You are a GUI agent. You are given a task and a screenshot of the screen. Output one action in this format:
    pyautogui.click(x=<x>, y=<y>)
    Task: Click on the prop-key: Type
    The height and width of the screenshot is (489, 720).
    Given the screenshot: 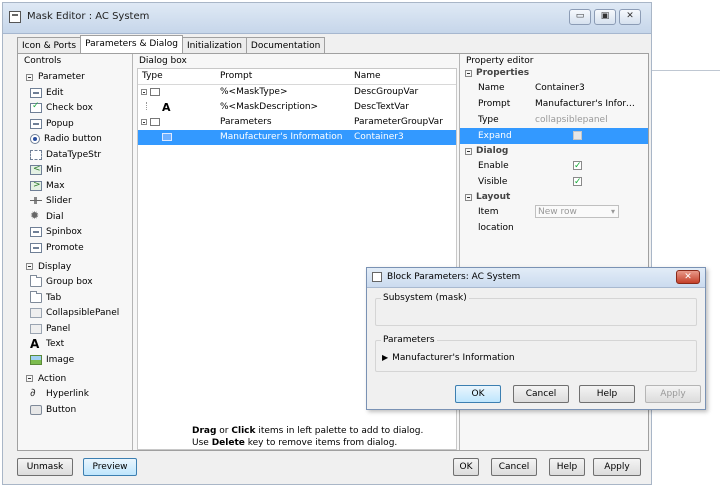 What is the action you would take?
    pyautogui.click(x=488, y=120)
    